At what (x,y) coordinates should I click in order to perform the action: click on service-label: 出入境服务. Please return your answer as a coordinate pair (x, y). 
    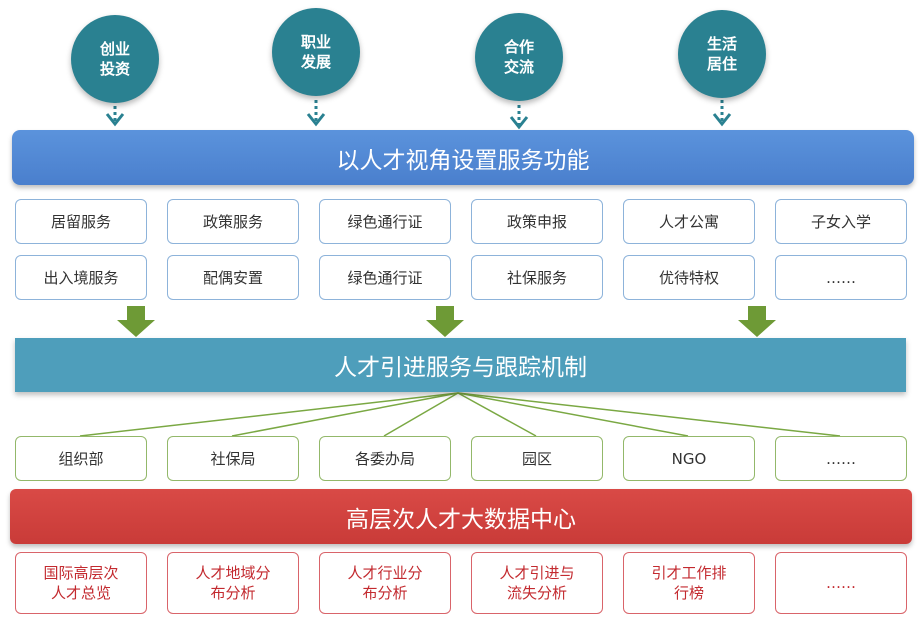
    Looking at the image, I should click on (81, 277).